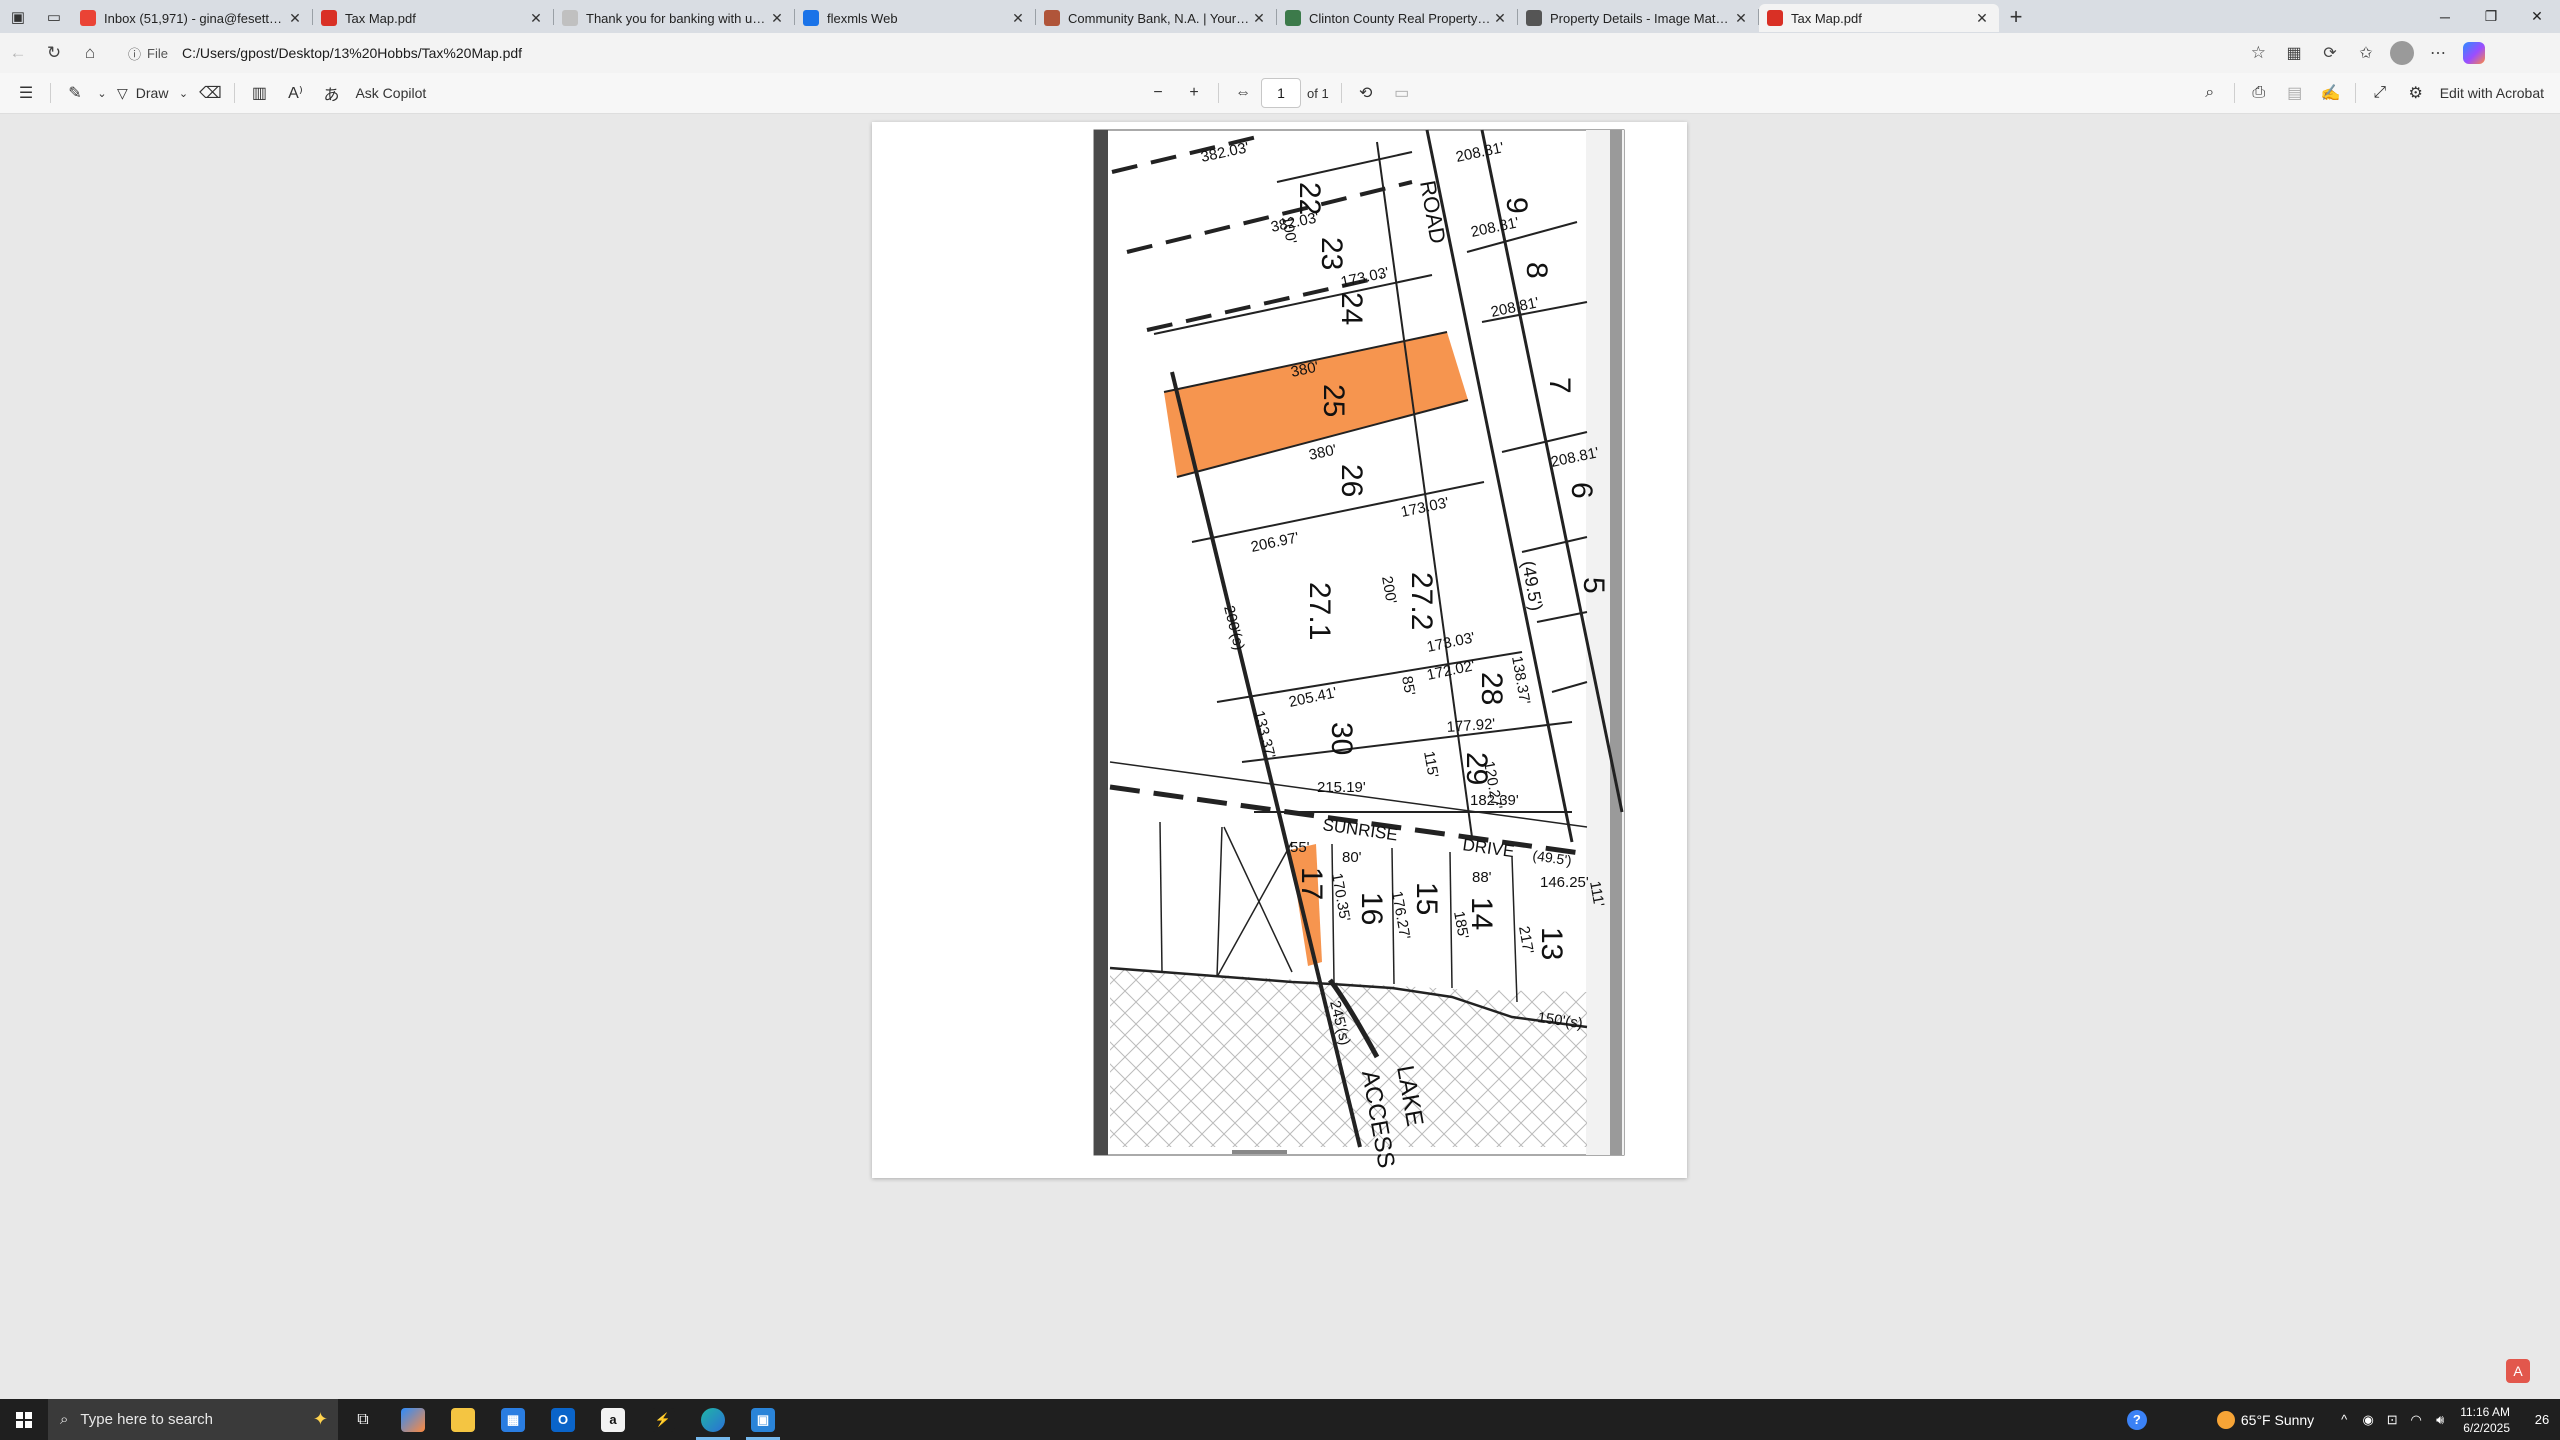  Describe the element at coordinates (18, 16) in the screenshot. I see `workspaces-icon: ▣` at that location.